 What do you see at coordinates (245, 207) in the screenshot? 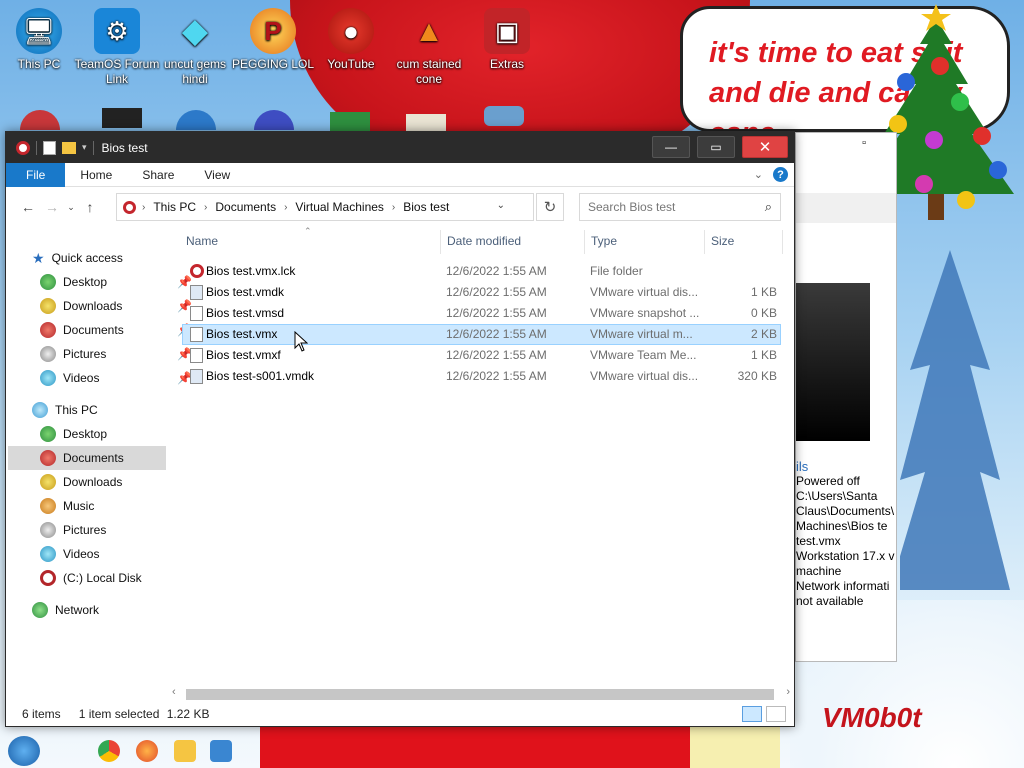
I see `breadcrumb-documents: Documents` at bounding box center [245, 207].